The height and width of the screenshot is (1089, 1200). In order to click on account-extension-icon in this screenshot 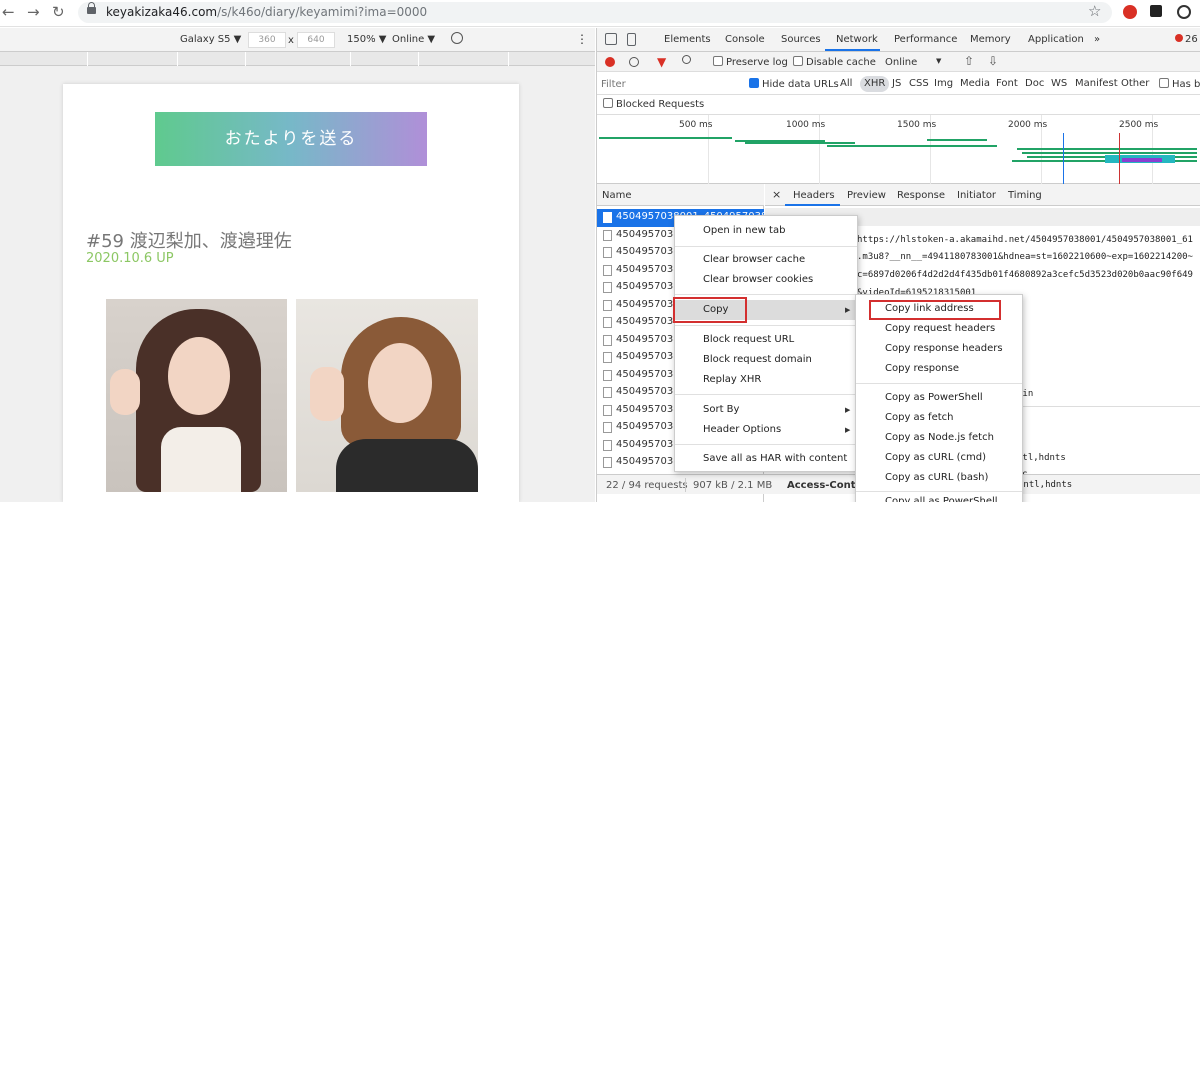, I will do `click(1184, 12)`.